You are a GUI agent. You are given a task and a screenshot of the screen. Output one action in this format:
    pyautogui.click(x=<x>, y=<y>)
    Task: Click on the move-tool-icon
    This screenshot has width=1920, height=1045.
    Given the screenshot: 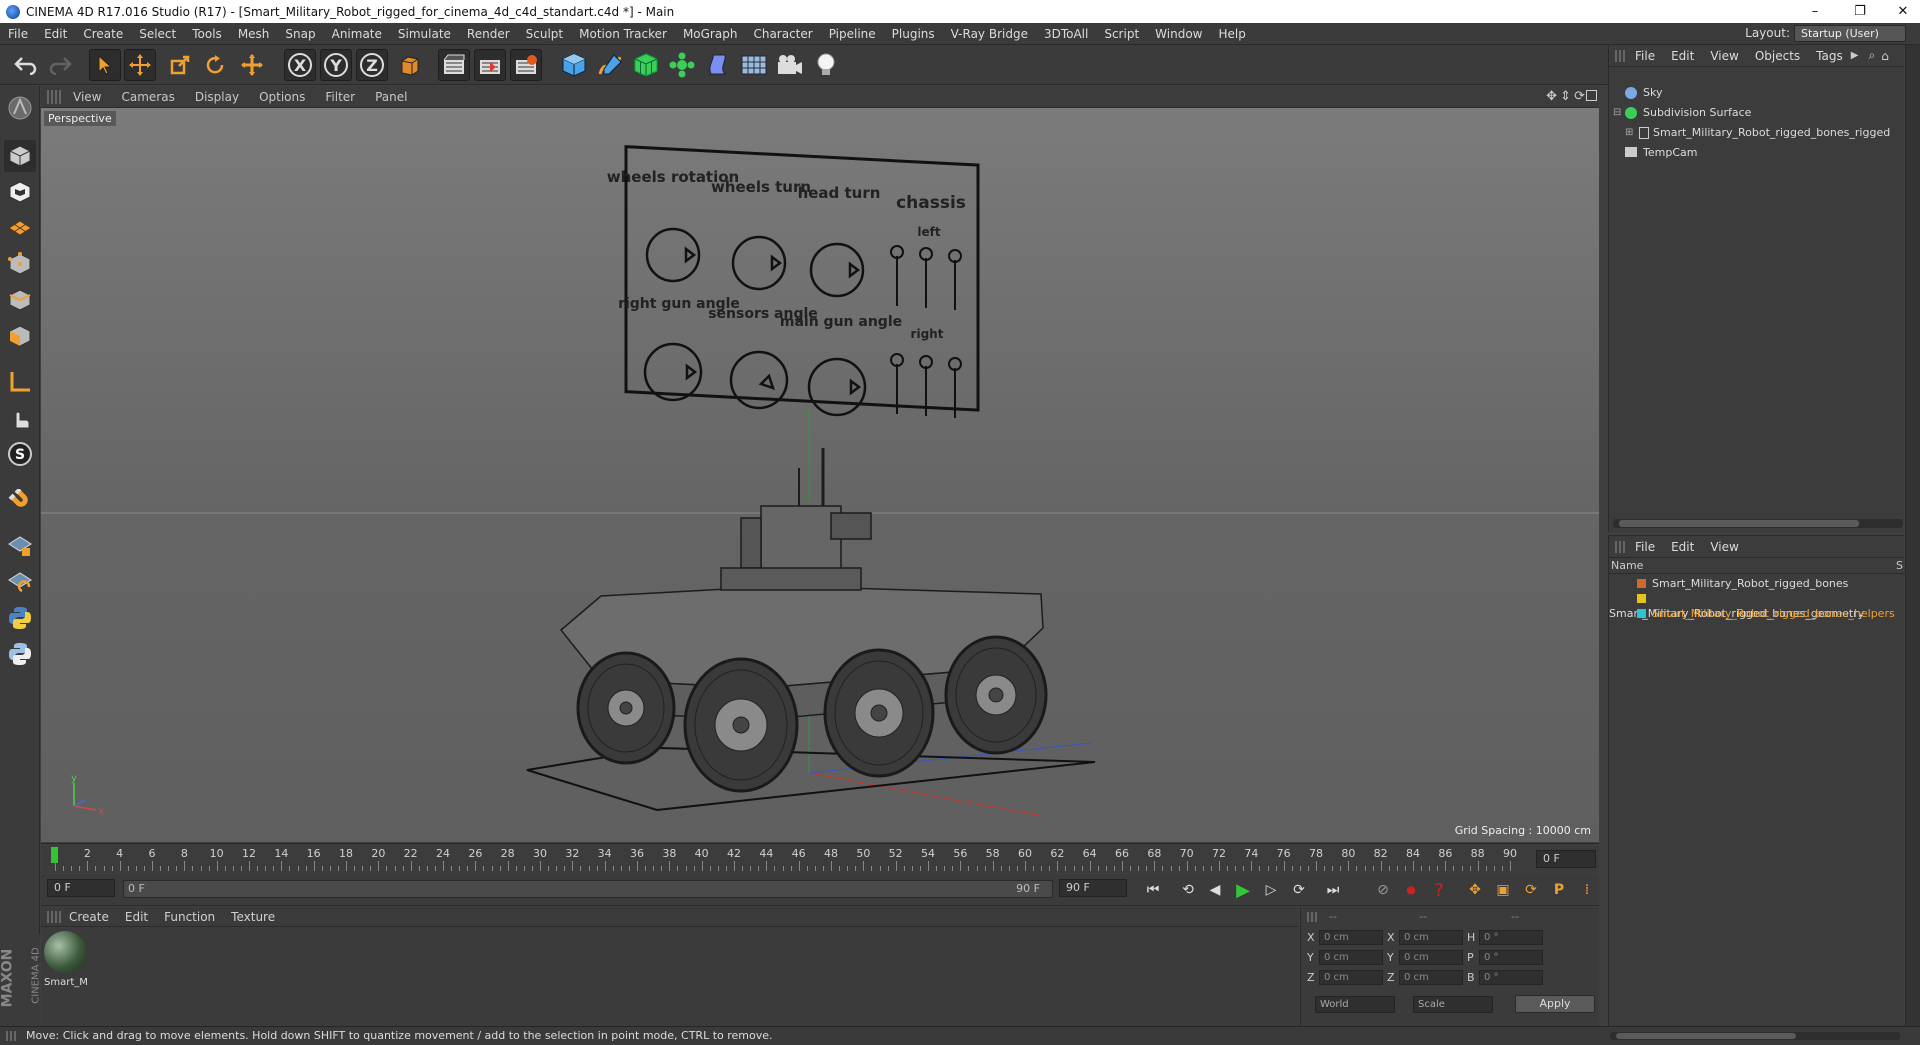 What is the action you would take?
    pyautogui.click(x=140, y=65)
    